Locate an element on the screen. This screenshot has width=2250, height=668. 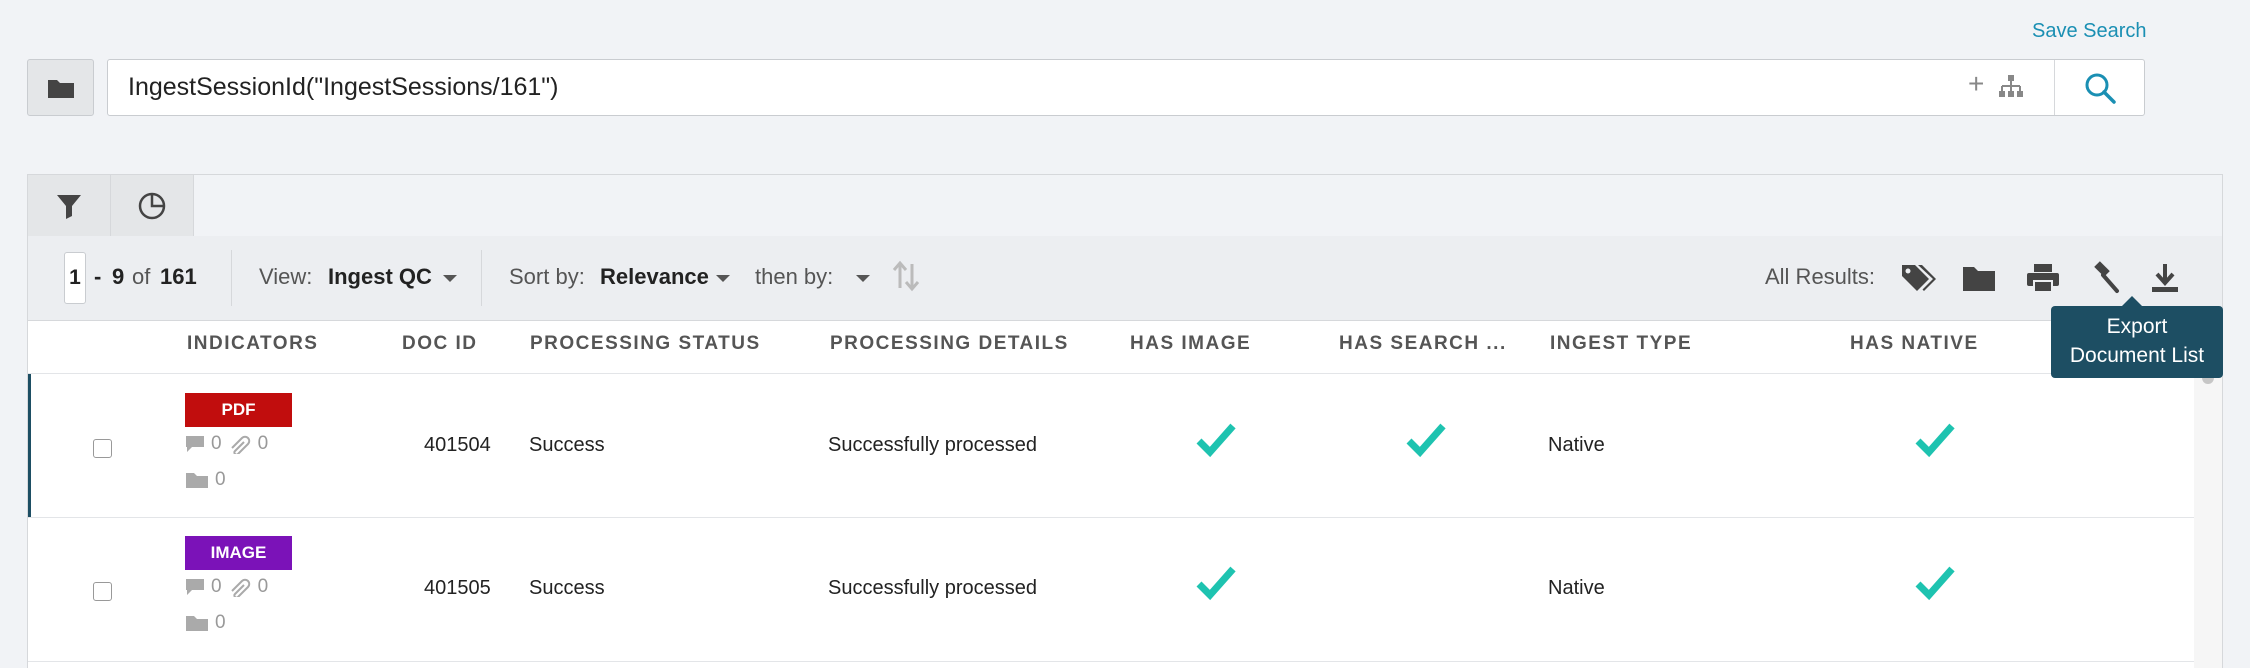
doc-id-cell: 401504 is located at coordinates (457, 445).